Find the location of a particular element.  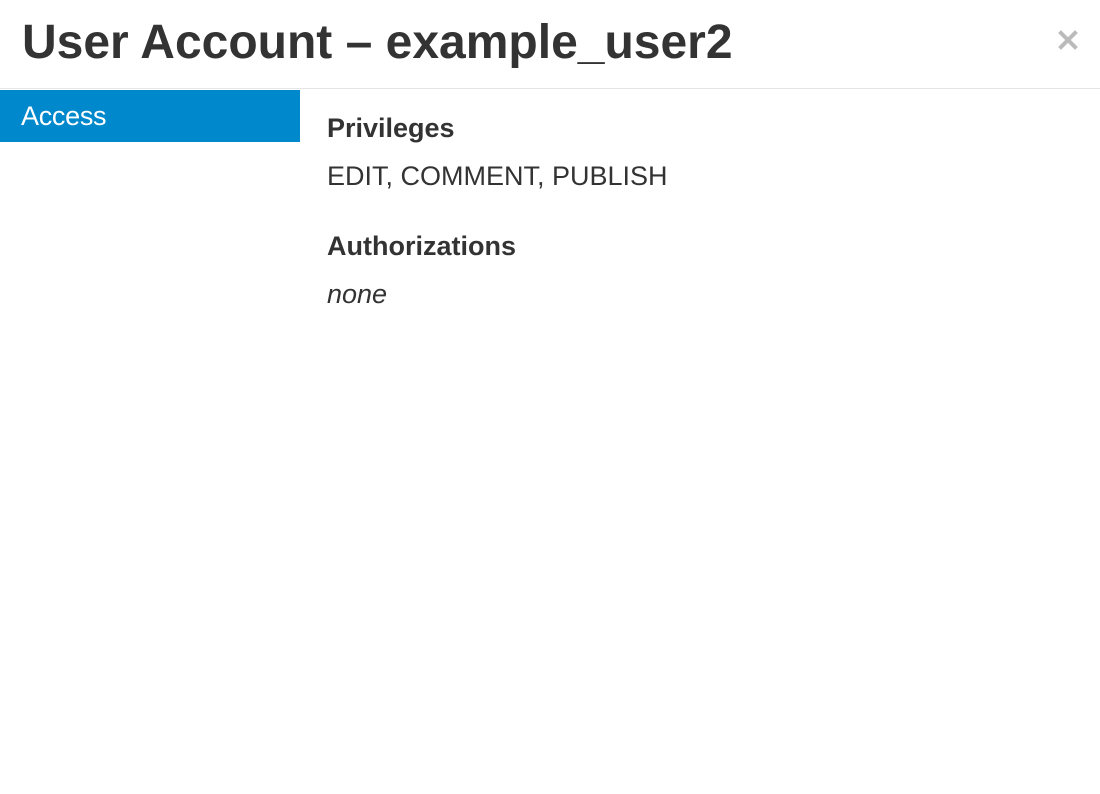

privileges-value: EDIT, COMMENT, PUBLISH is located at coordinates (497, 176).